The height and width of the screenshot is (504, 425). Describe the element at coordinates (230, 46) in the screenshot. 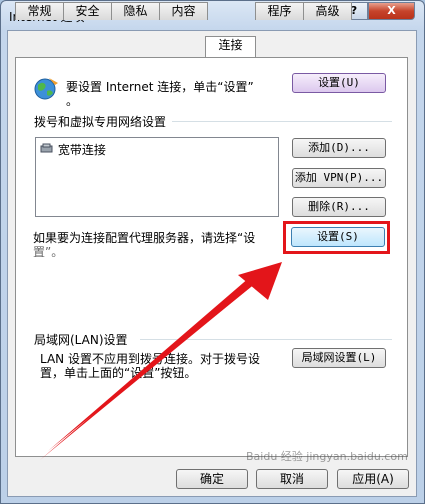

I see `tab-connections: 连接` at that location.